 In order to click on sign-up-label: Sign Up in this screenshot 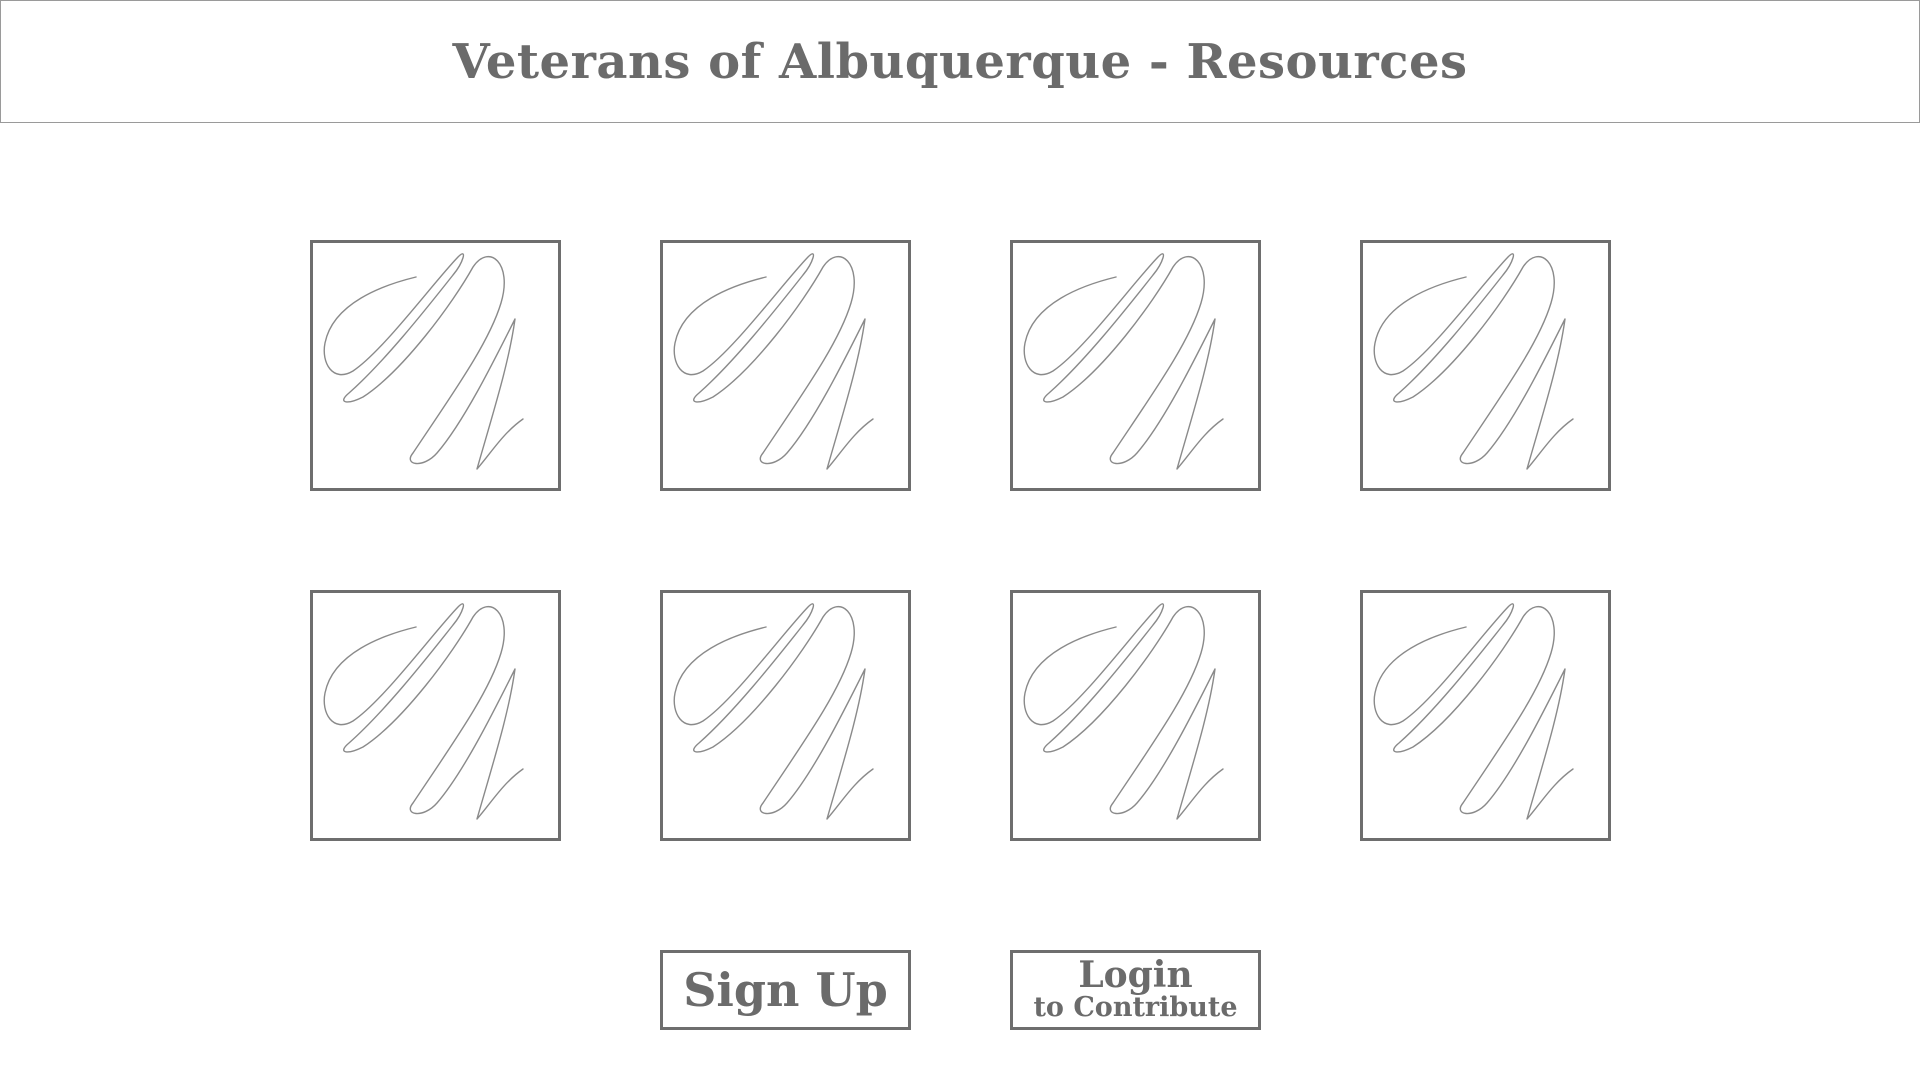, I will do `click(785, 990)`.